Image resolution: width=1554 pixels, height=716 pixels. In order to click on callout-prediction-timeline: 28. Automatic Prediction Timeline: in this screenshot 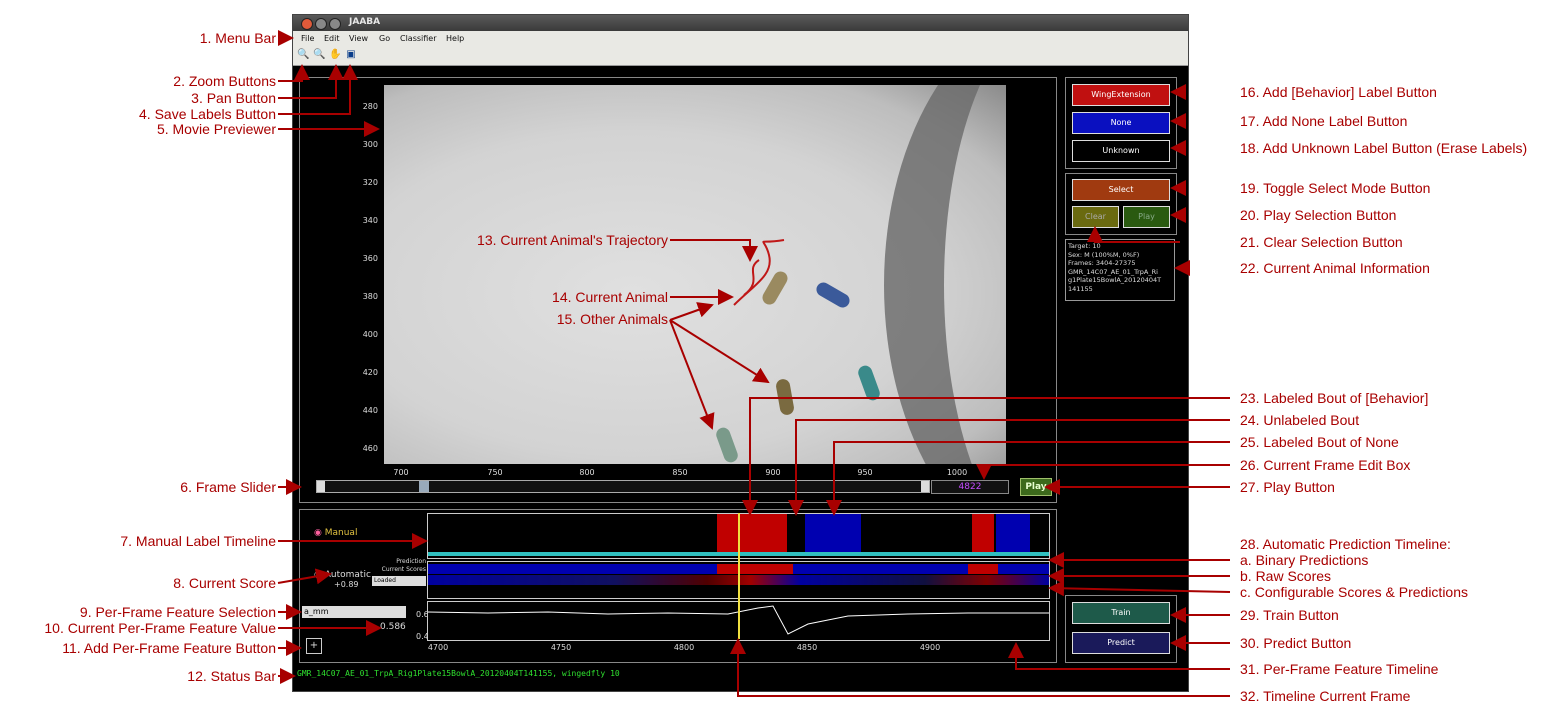, I will do `click(1345, 544)`.